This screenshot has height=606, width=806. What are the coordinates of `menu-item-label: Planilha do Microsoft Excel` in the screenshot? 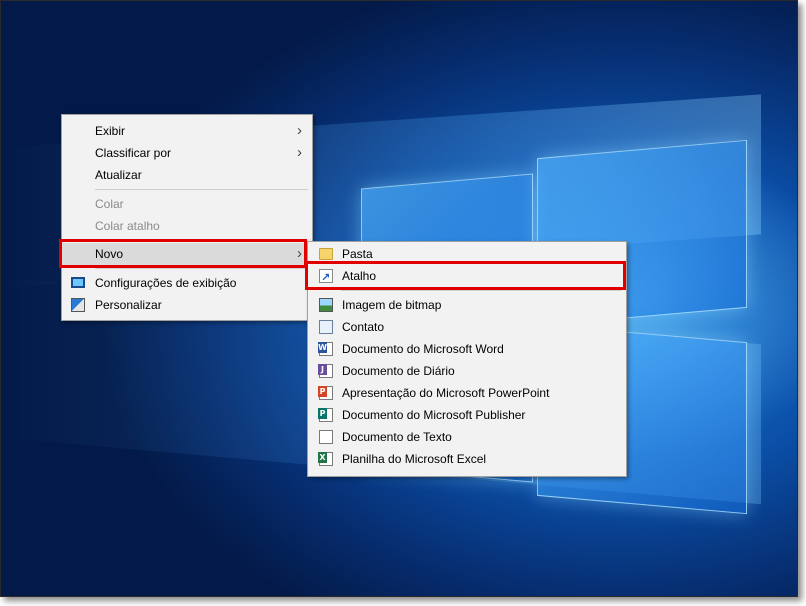 It's located at (414, 459).